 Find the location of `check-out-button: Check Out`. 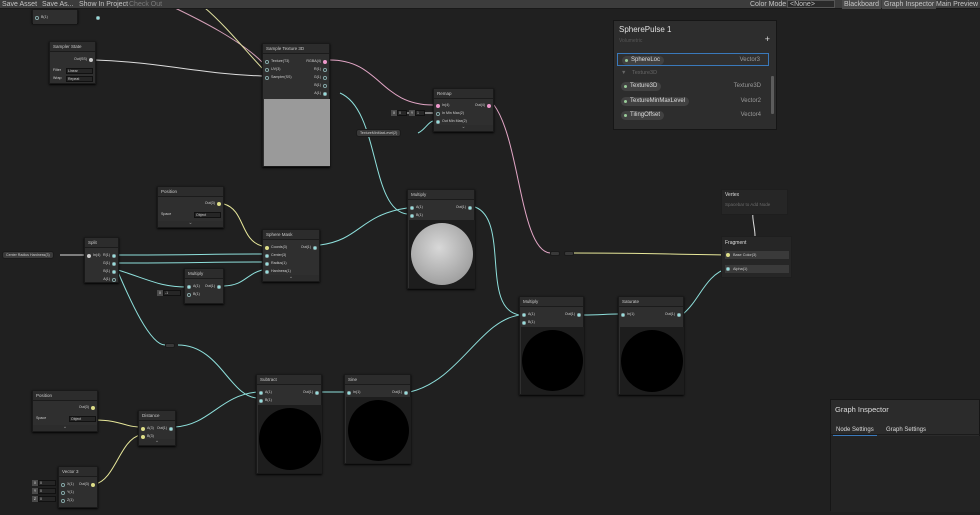

check-out-button: Check Out is located at coordinates (145, 4).